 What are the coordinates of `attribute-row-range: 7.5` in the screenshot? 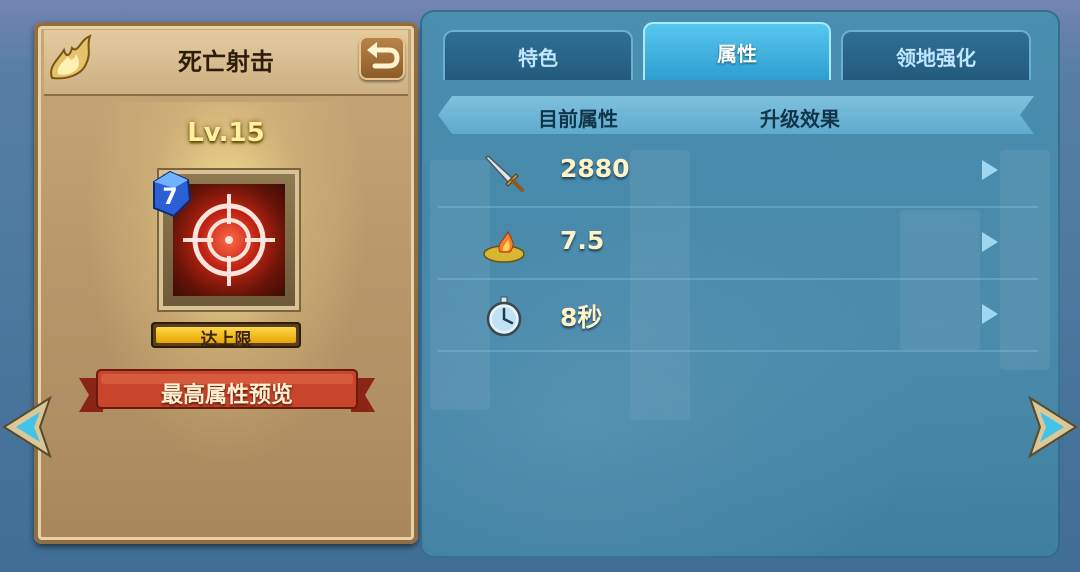 It's located at (738, 244).